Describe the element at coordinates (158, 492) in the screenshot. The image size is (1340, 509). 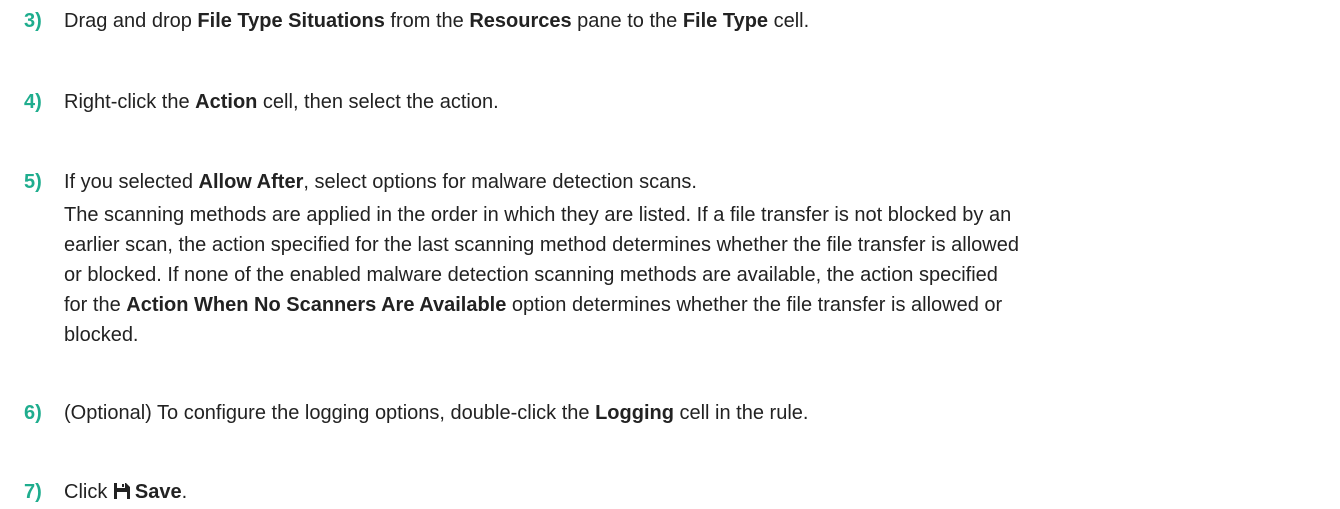
I see `ui-term-save: Save` at that location.